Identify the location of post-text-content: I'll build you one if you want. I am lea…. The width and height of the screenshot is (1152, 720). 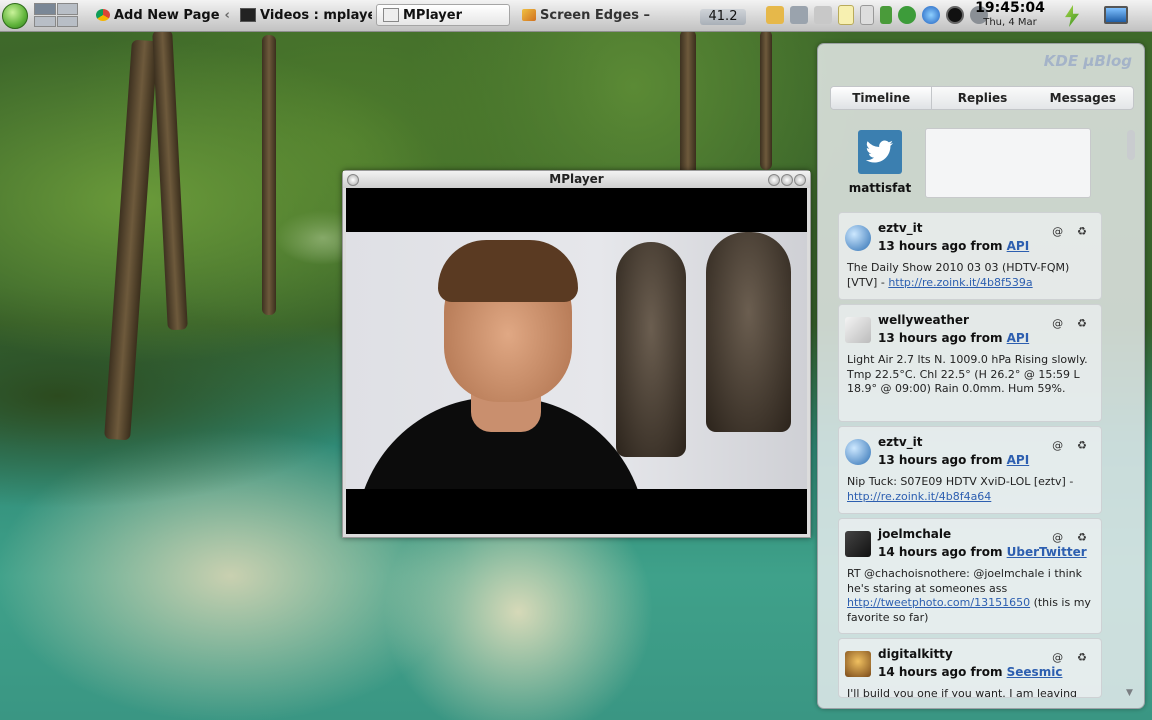
(962, 692).